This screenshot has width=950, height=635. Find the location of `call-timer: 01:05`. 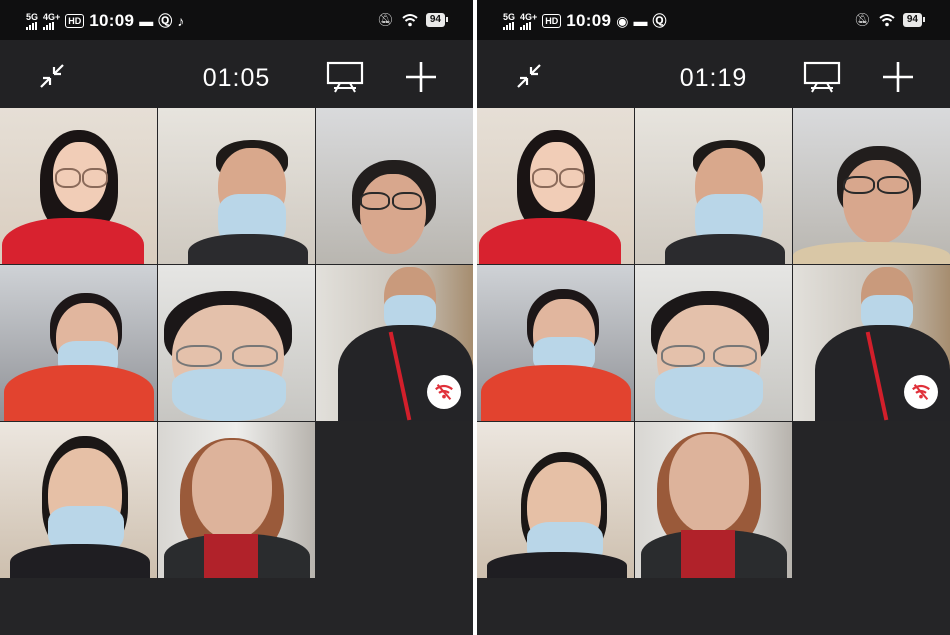

call-timer: 01:05 is located at coordinates (236, 78).